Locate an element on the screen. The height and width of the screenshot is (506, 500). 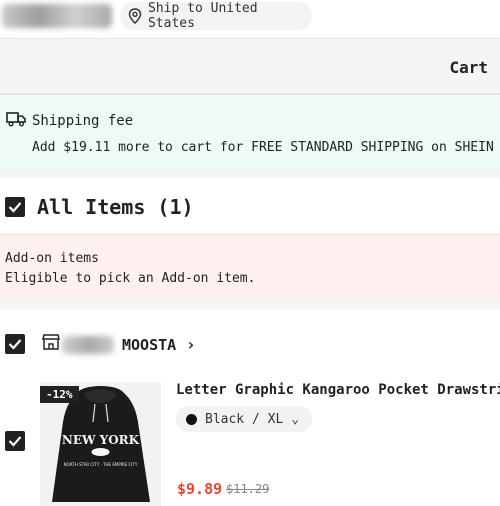
truck-icon is located at coordinates (16, 121).